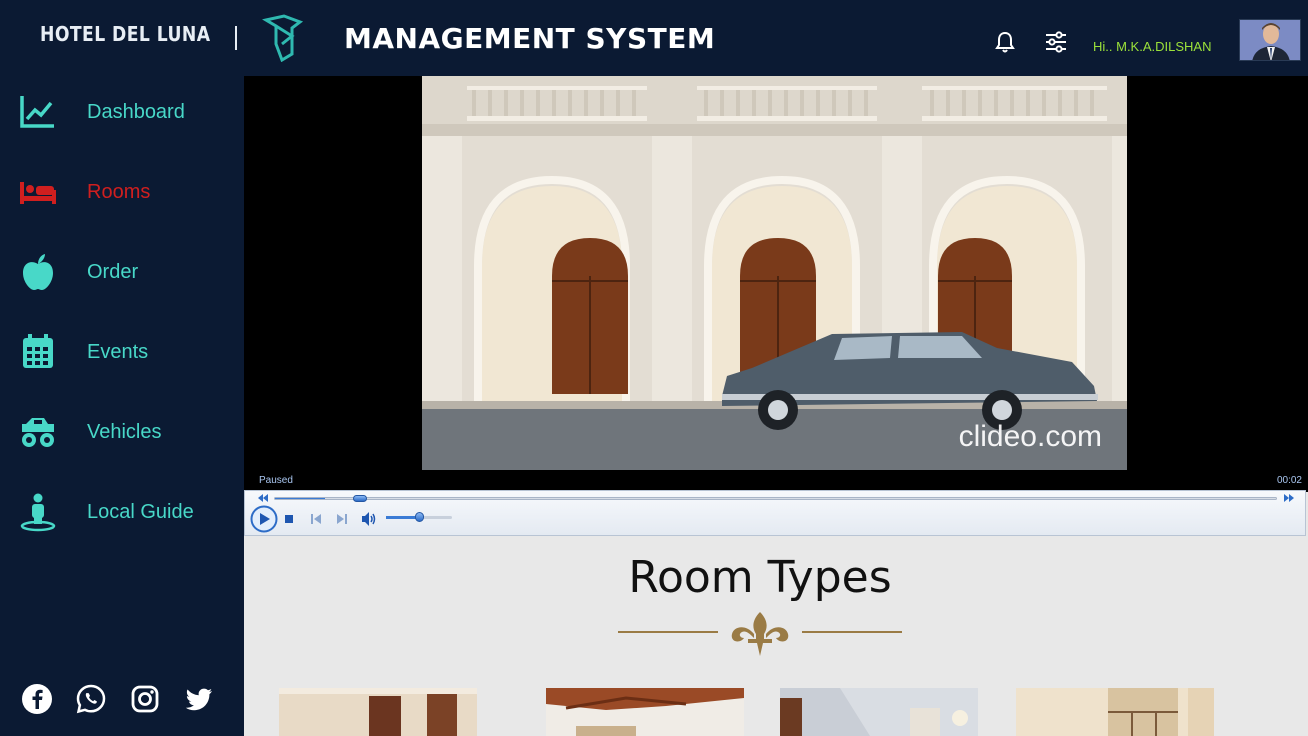 This screenshot has width=1308, height=736. What do you see at coordinates (38, 432) in the screenshot?
I see `monster-truck-icon` at bounding box center [38, 432].